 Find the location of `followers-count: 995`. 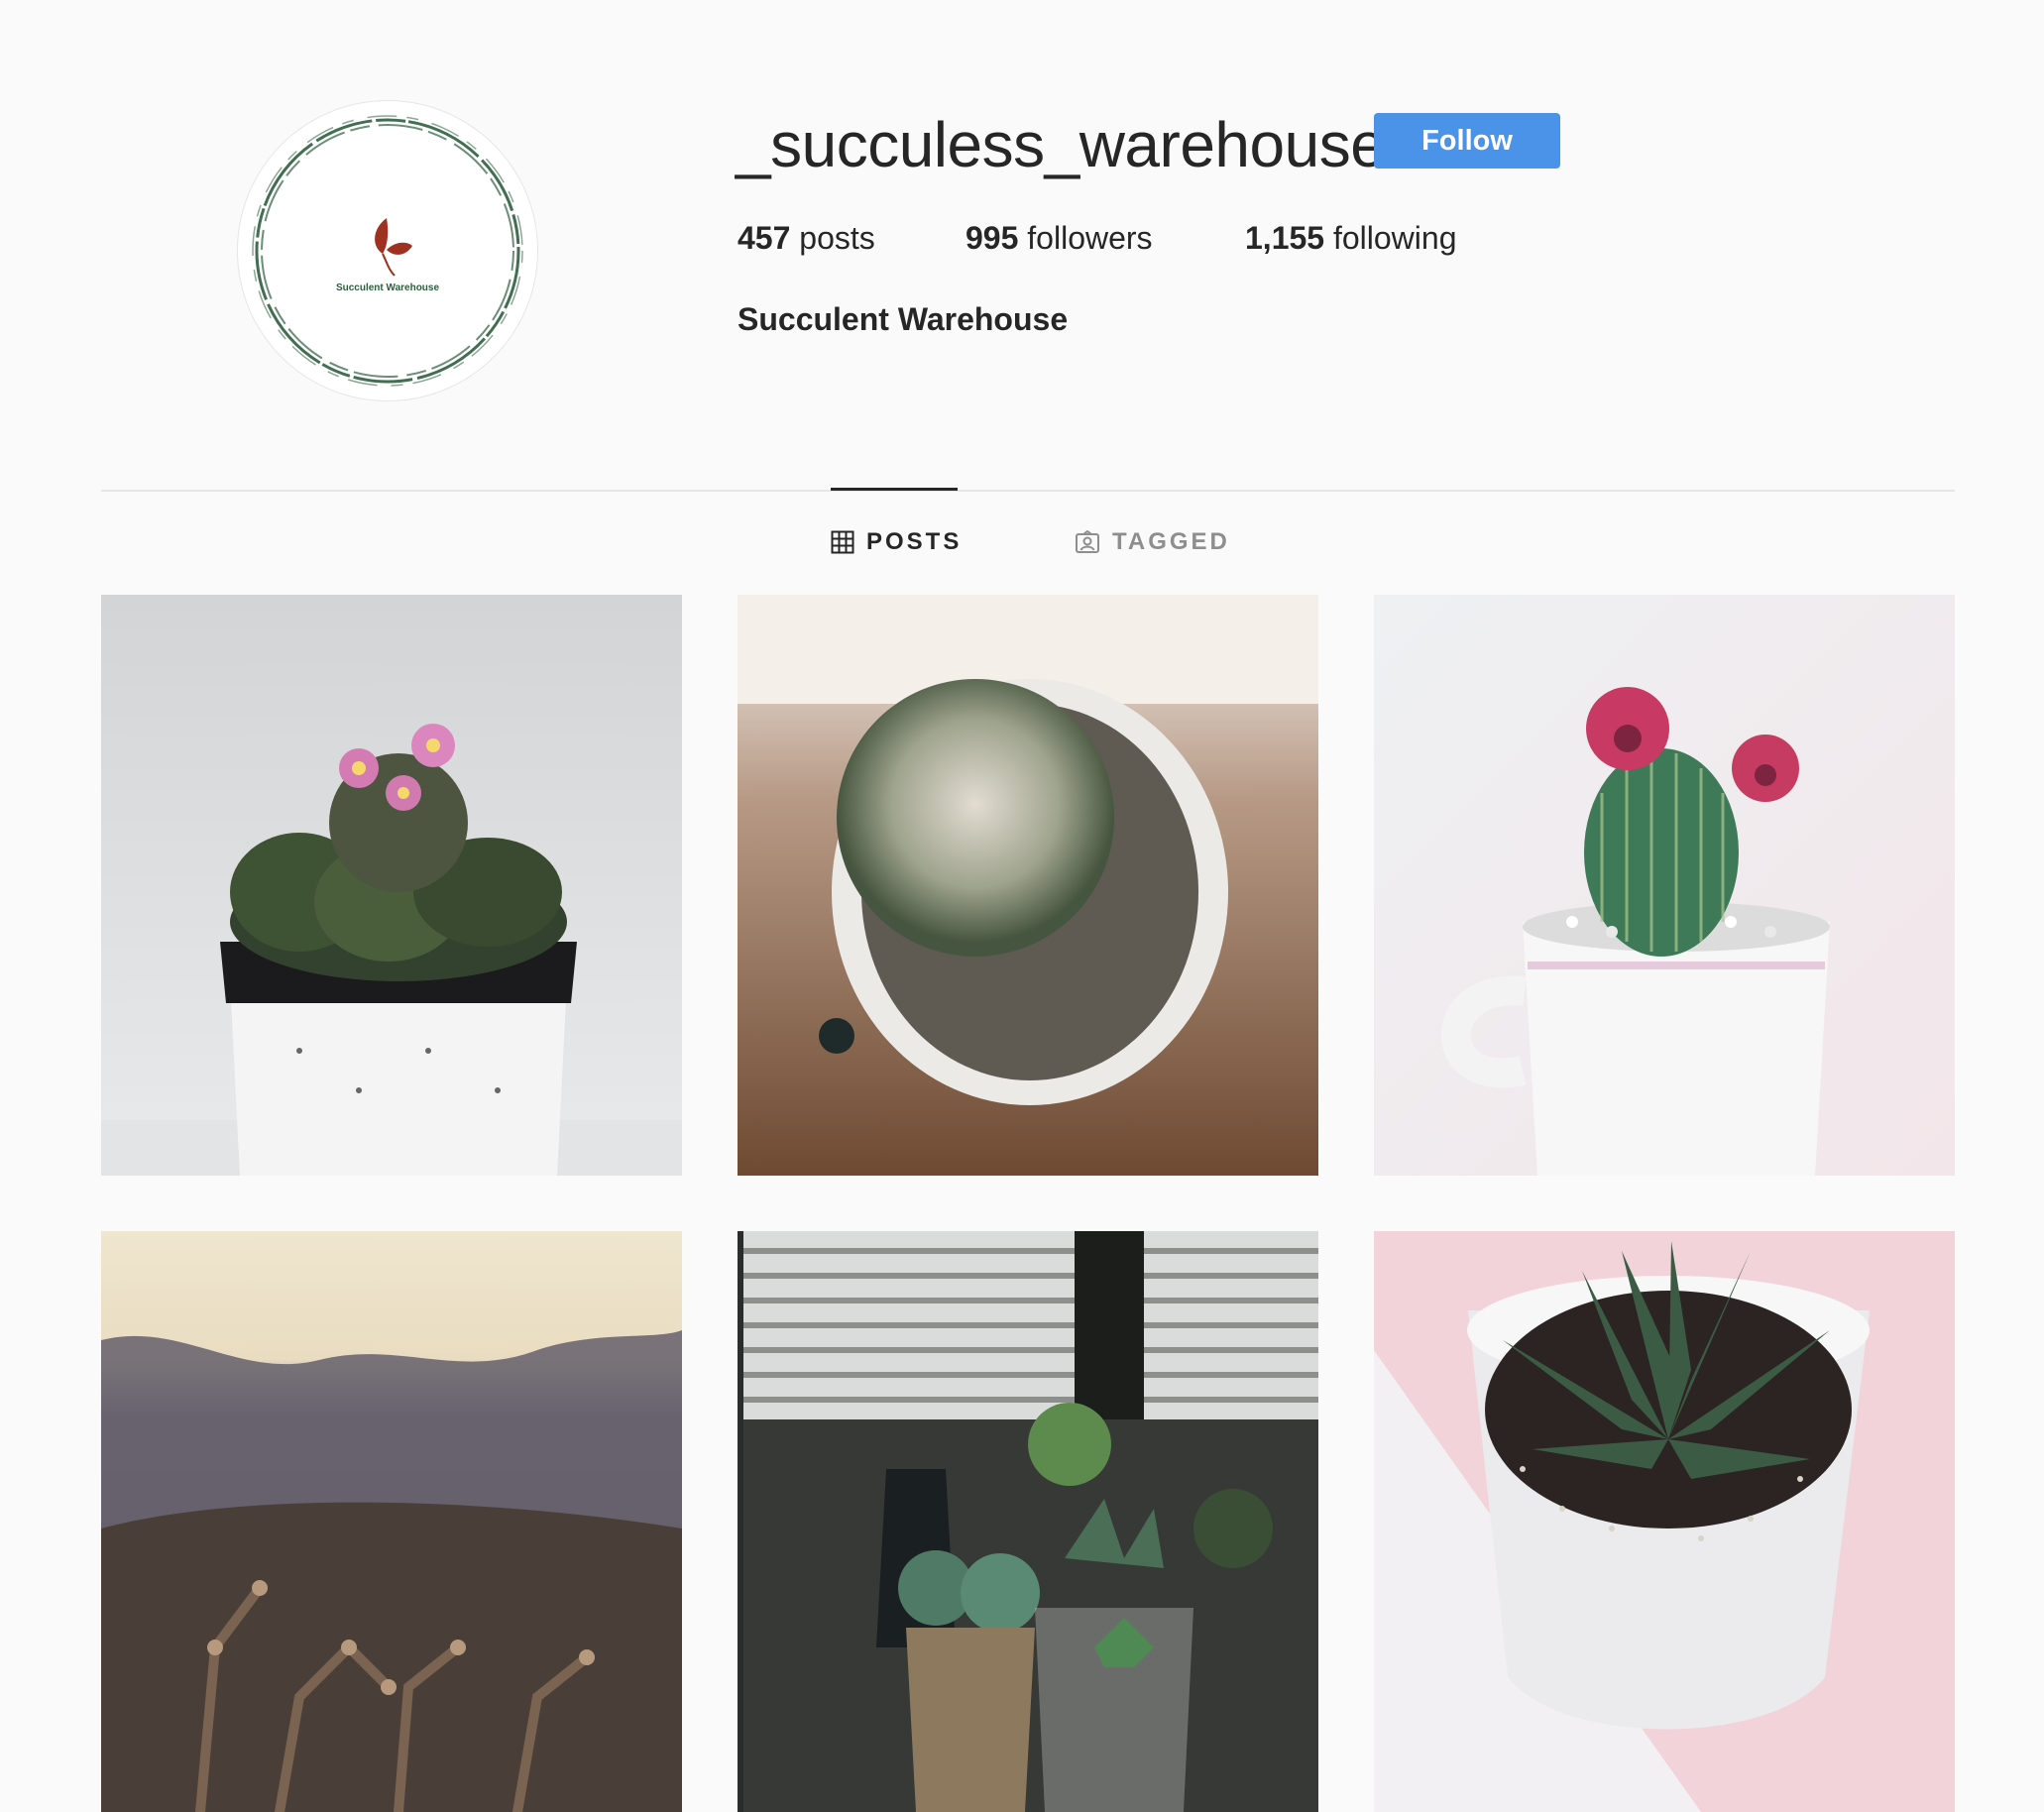

followers-count: 995 is located at coordinates (992, 238).